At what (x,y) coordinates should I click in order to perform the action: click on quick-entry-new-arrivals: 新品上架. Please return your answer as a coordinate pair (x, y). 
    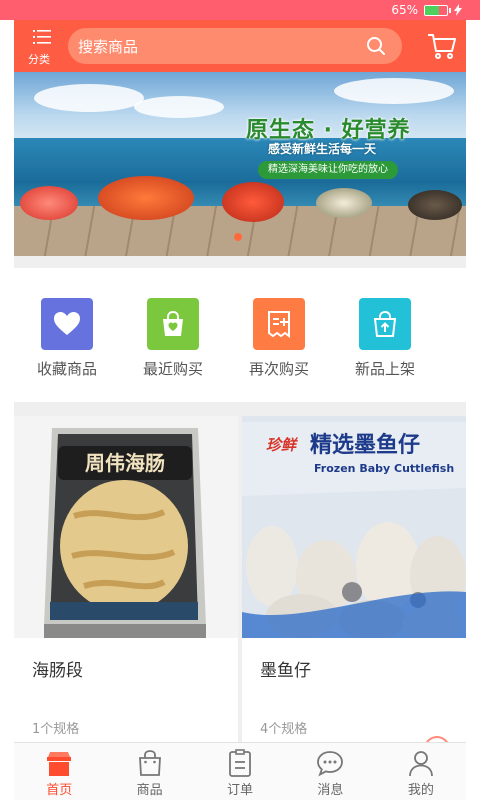
    Looking at the image, I should click on (385, 335).